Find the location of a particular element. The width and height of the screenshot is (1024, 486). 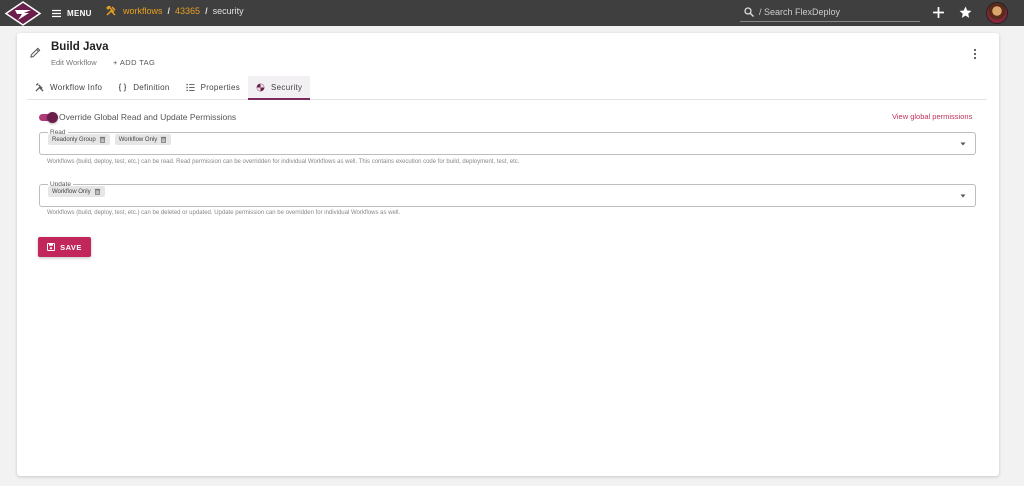

tab-security: Security is located at coordinates (279, 88).